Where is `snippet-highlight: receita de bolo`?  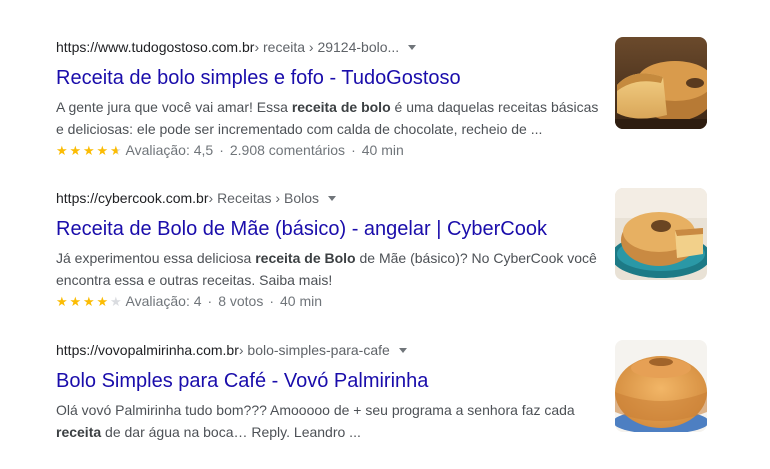
snippet-highlight: receita de bolo is located at coordinates (341, 107).